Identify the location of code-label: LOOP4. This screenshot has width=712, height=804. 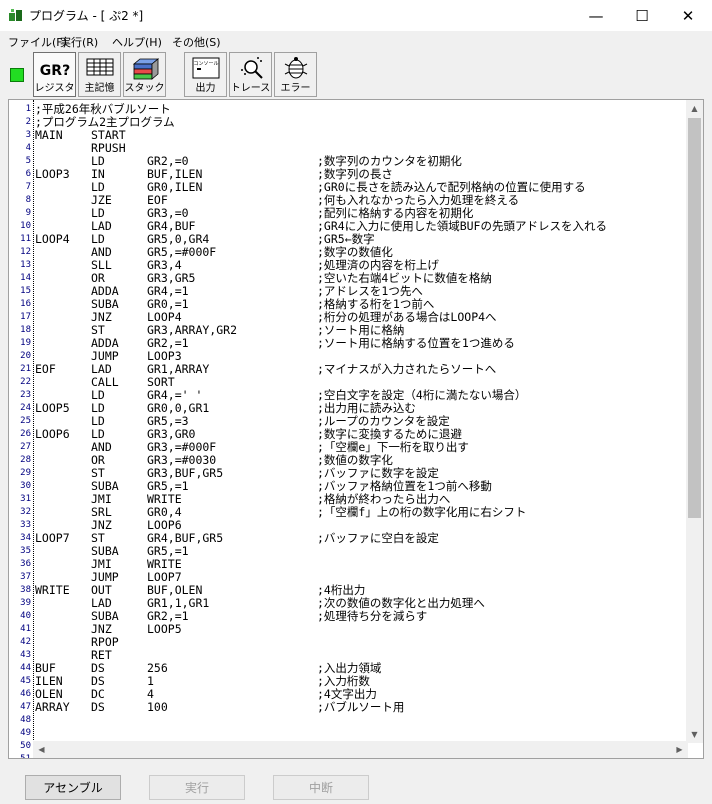
(52, 239).